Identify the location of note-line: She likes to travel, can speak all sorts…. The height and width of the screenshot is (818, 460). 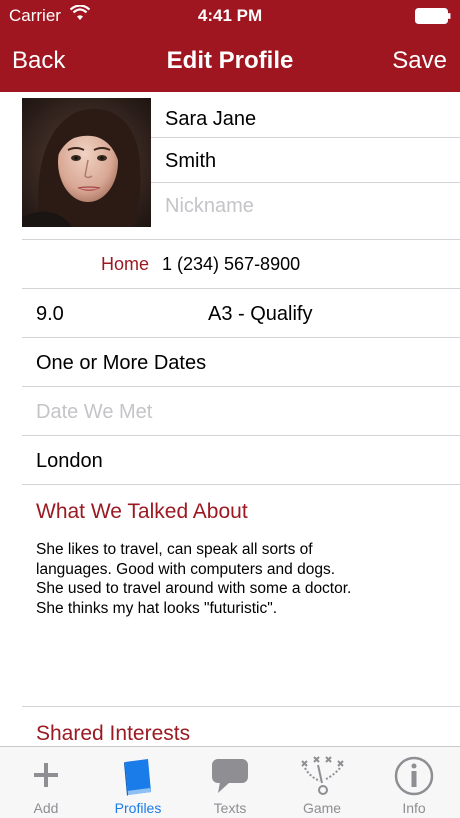
(174, 549).